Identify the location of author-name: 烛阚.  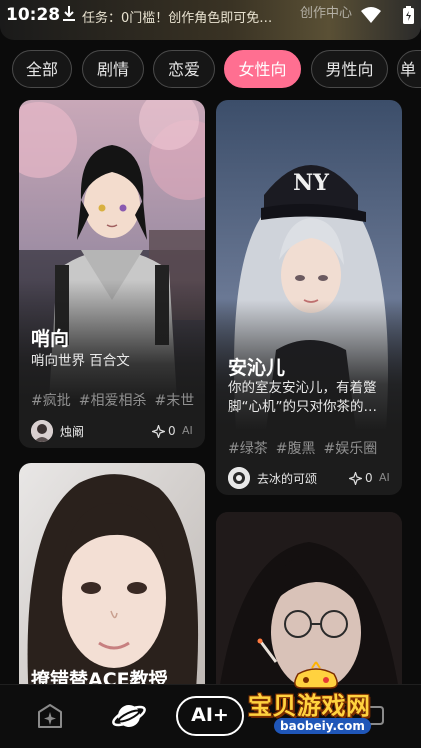
(72, 431).